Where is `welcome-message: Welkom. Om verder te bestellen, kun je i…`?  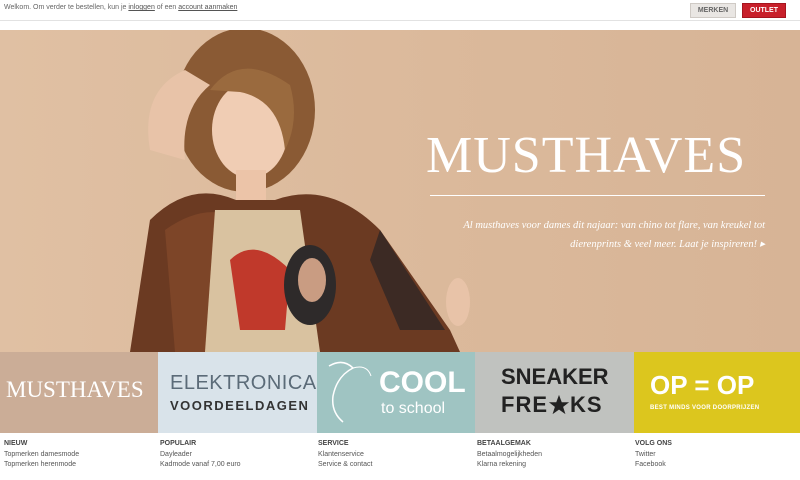
welcome-message: Welkom. Om verder te bestellen, kun je i… is located at coordinates (120, 7).